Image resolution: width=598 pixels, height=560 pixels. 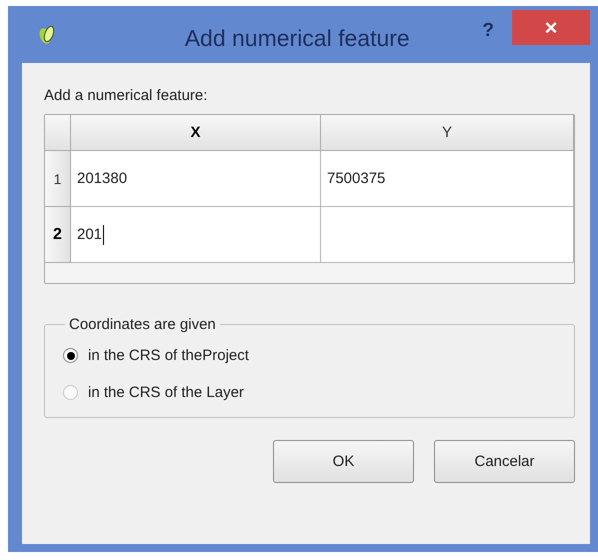 I want to click on table-cell: 7500375, so click(x=447, y=179).